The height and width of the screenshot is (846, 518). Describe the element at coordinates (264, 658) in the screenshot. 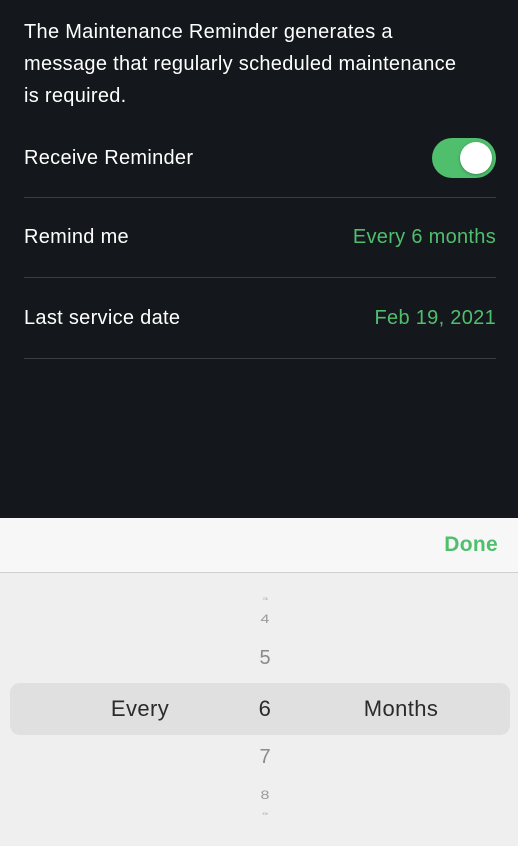

I see `picker-option: 5` at that location.